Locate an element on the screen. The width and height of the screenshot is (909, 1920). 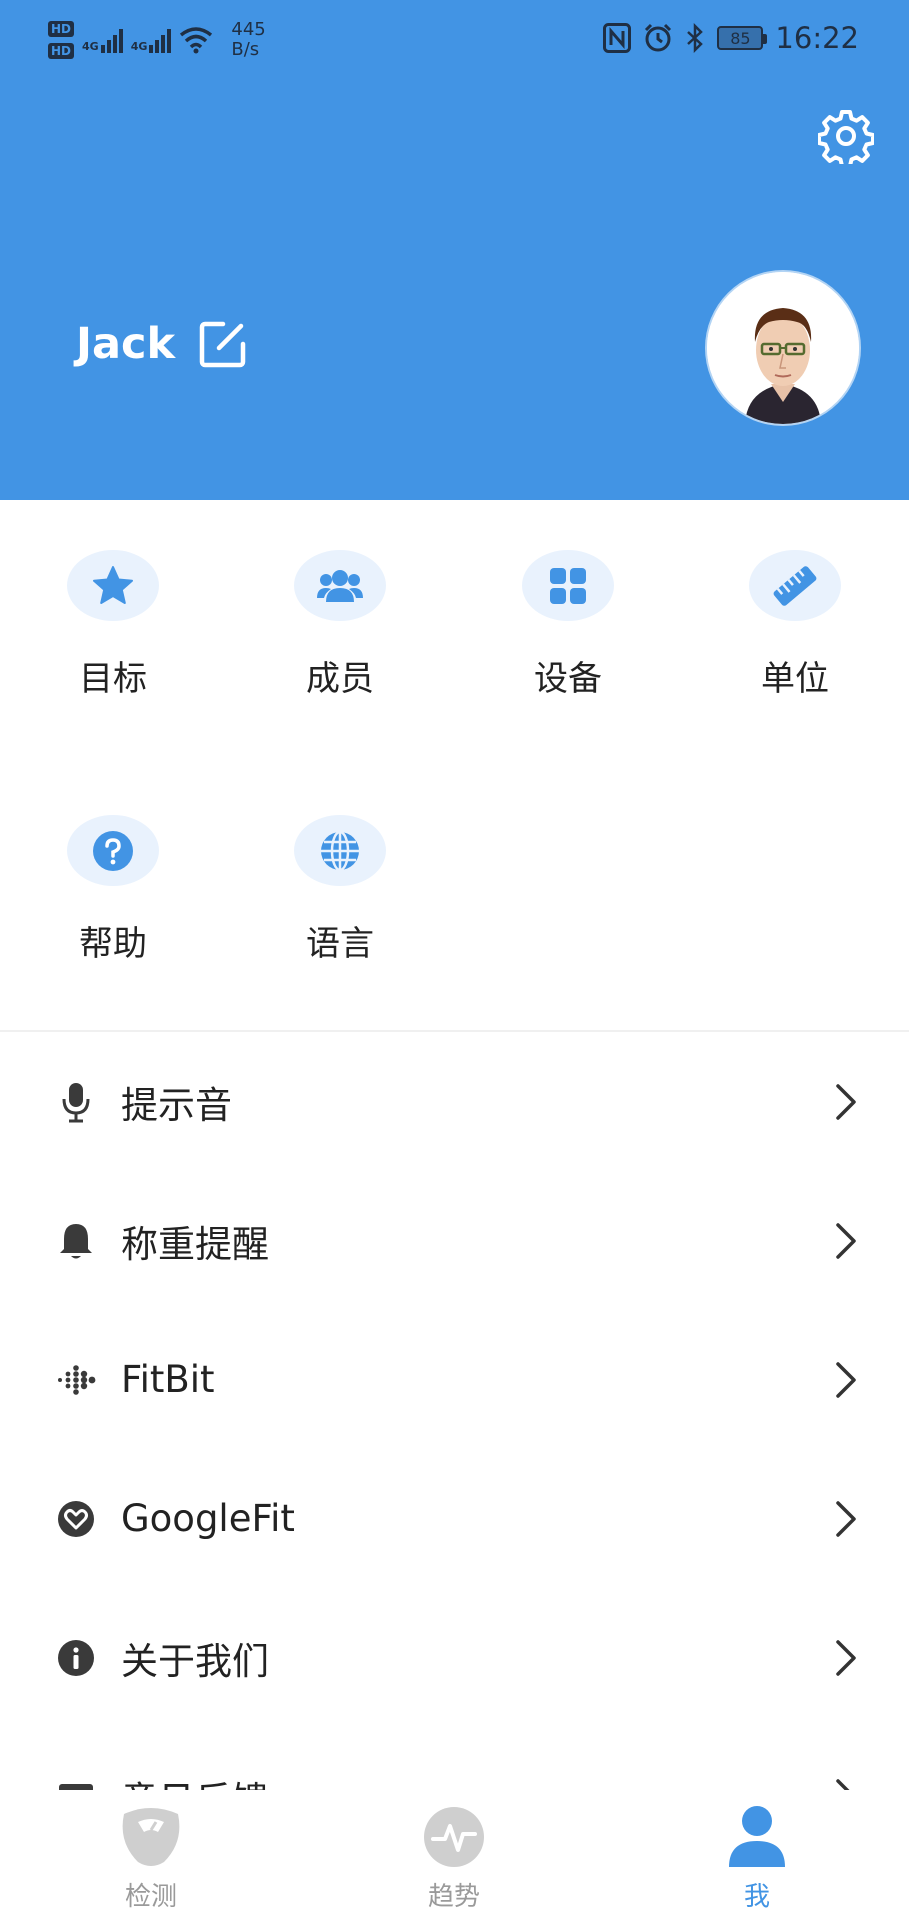
grid-item-label: 语言 is located at coordinates (340, 944).